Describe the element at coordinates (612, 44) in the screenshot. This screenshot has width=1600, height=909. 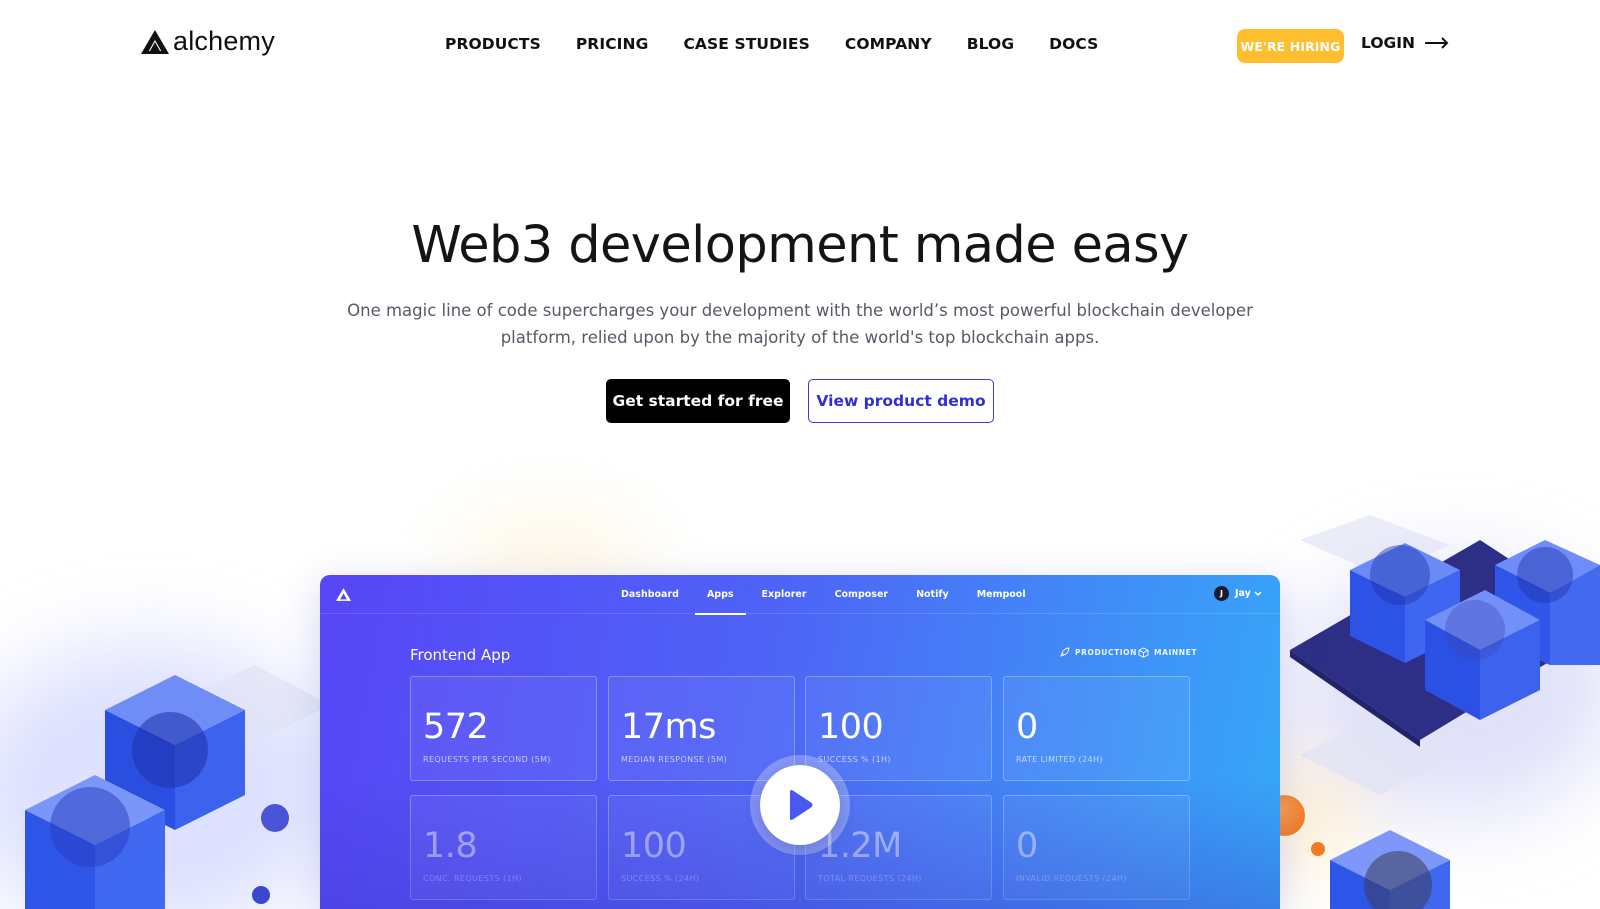
I see `nav-link-pricing: PRICING` at that location.